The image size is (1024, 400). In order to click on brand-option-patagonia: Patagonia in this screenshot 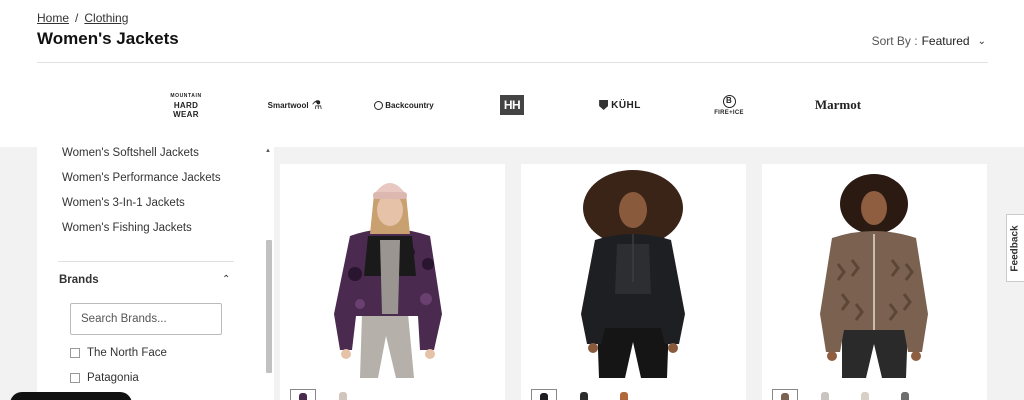, I will do `click(104, 378)`.